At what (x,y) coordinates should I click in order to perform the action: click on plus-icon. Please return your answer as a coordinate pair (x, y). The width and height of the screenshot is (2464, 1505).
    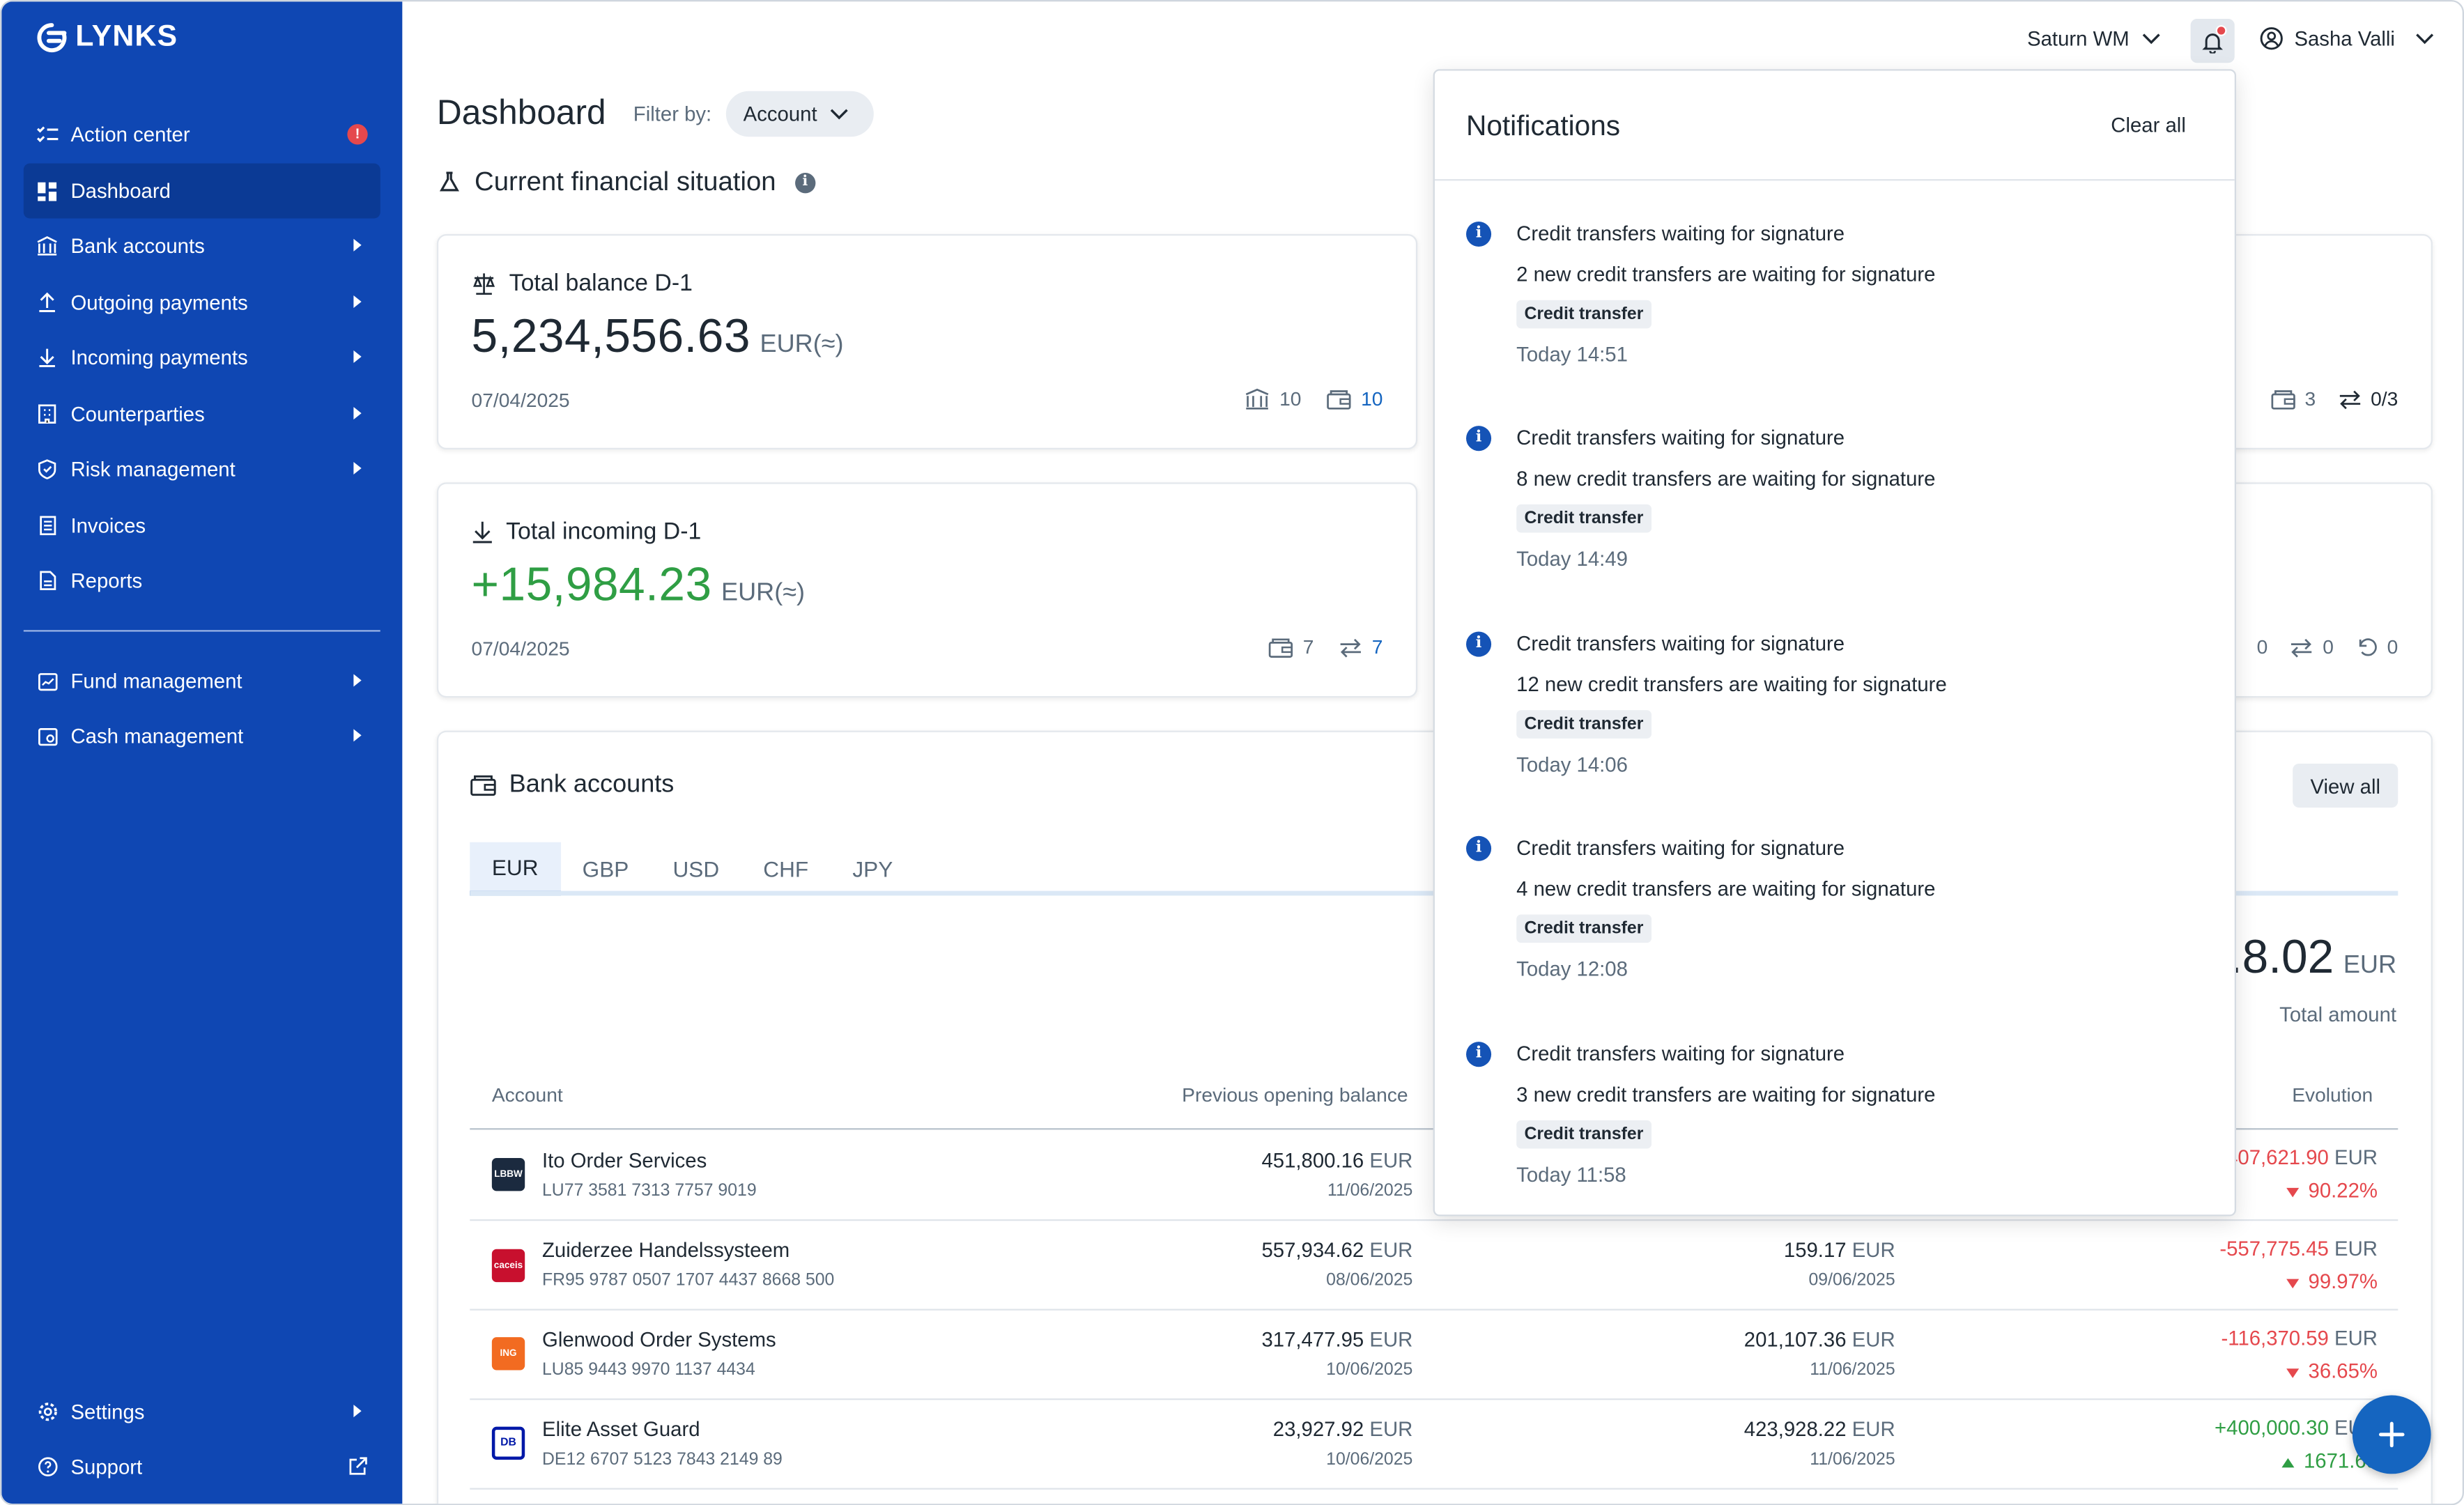
    Looking at the image, I should click on (2391, 1435).